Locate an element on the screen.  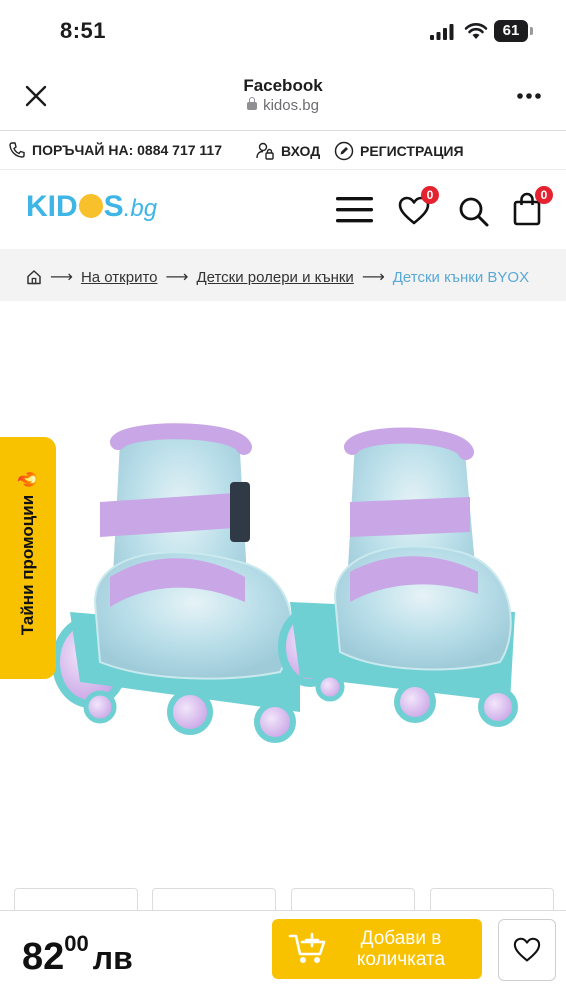
login-link: ВХОД is located at coordinates (287, 151).